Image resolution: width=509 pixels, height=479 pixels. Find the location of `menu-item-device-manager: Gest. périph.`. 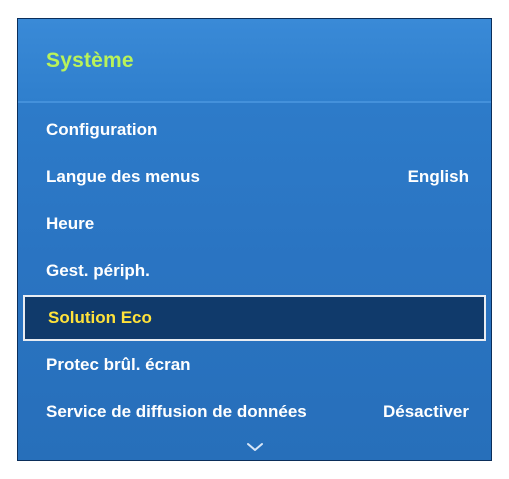

menu-item-device-manager: Gest. périph. is located at coordinates (254, 271).